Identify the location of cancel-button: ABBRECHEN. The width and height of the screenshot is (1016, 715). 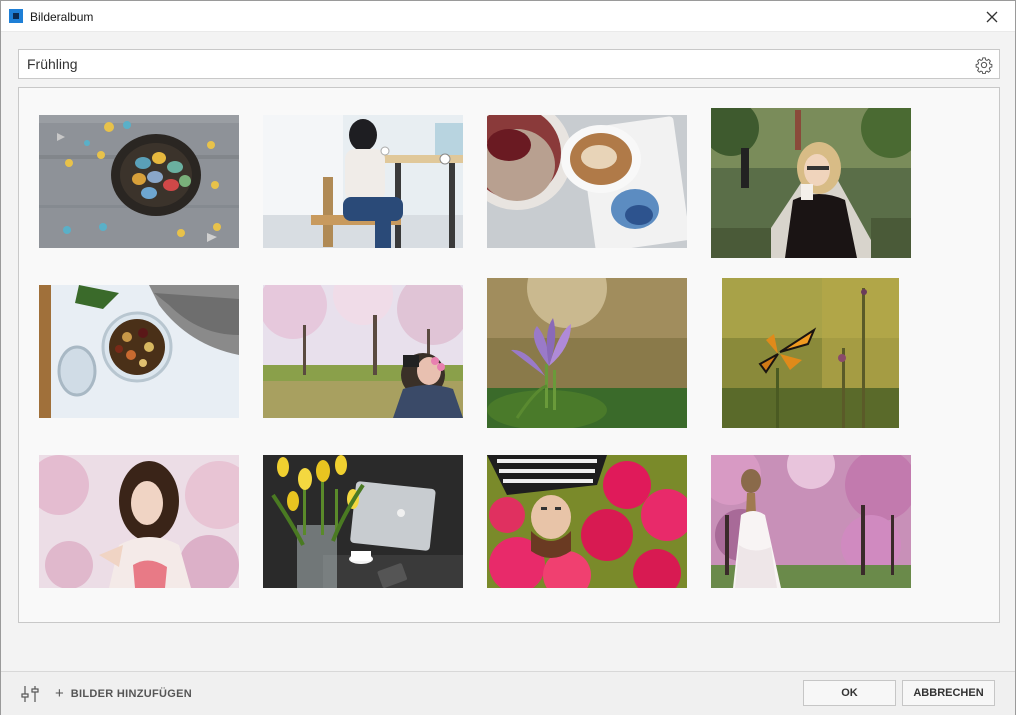
(948, 693).